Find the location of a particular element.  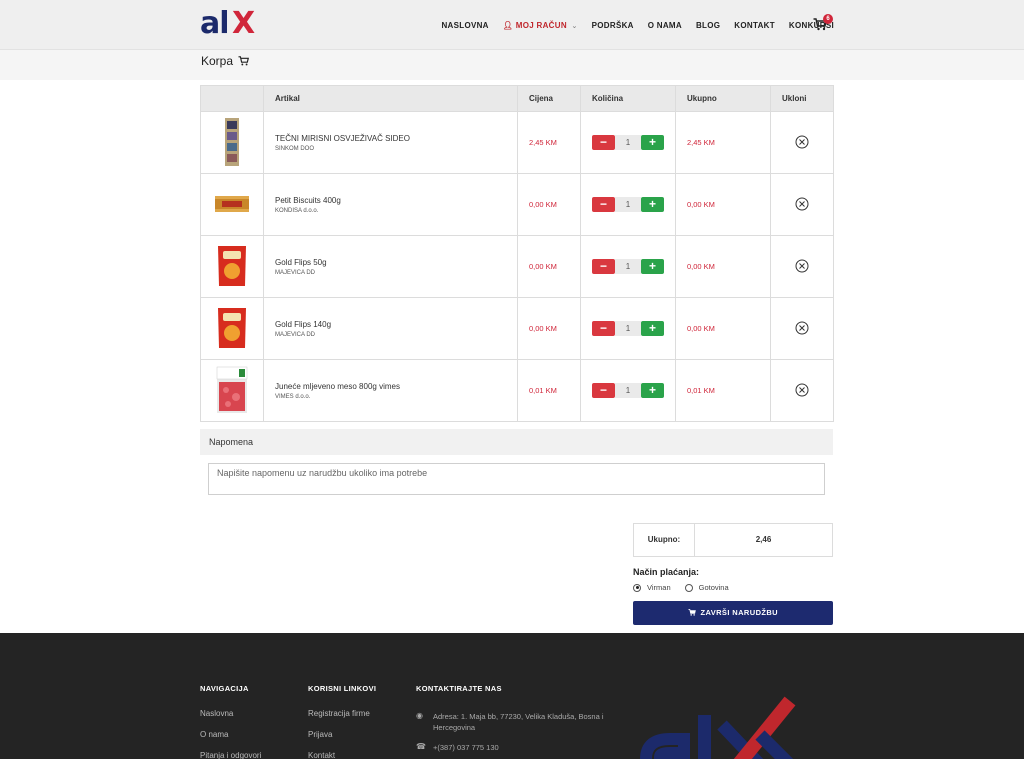

footer-logo is located at coordinates (718, 727).